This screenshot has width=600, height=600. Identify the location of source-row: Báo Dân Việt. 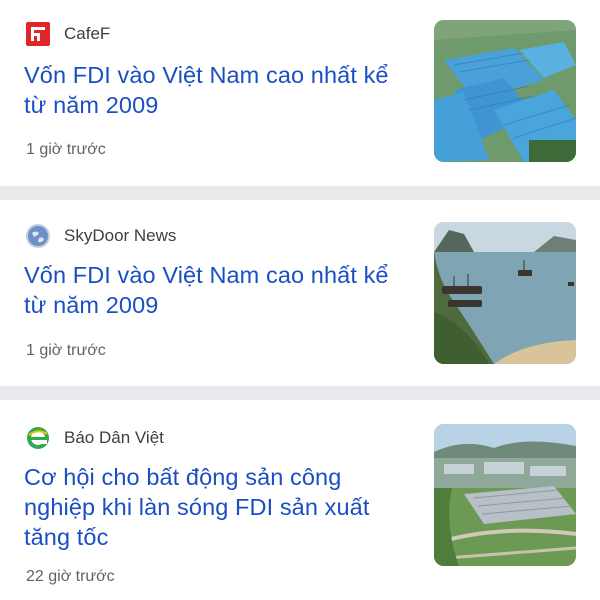
(95, 438).